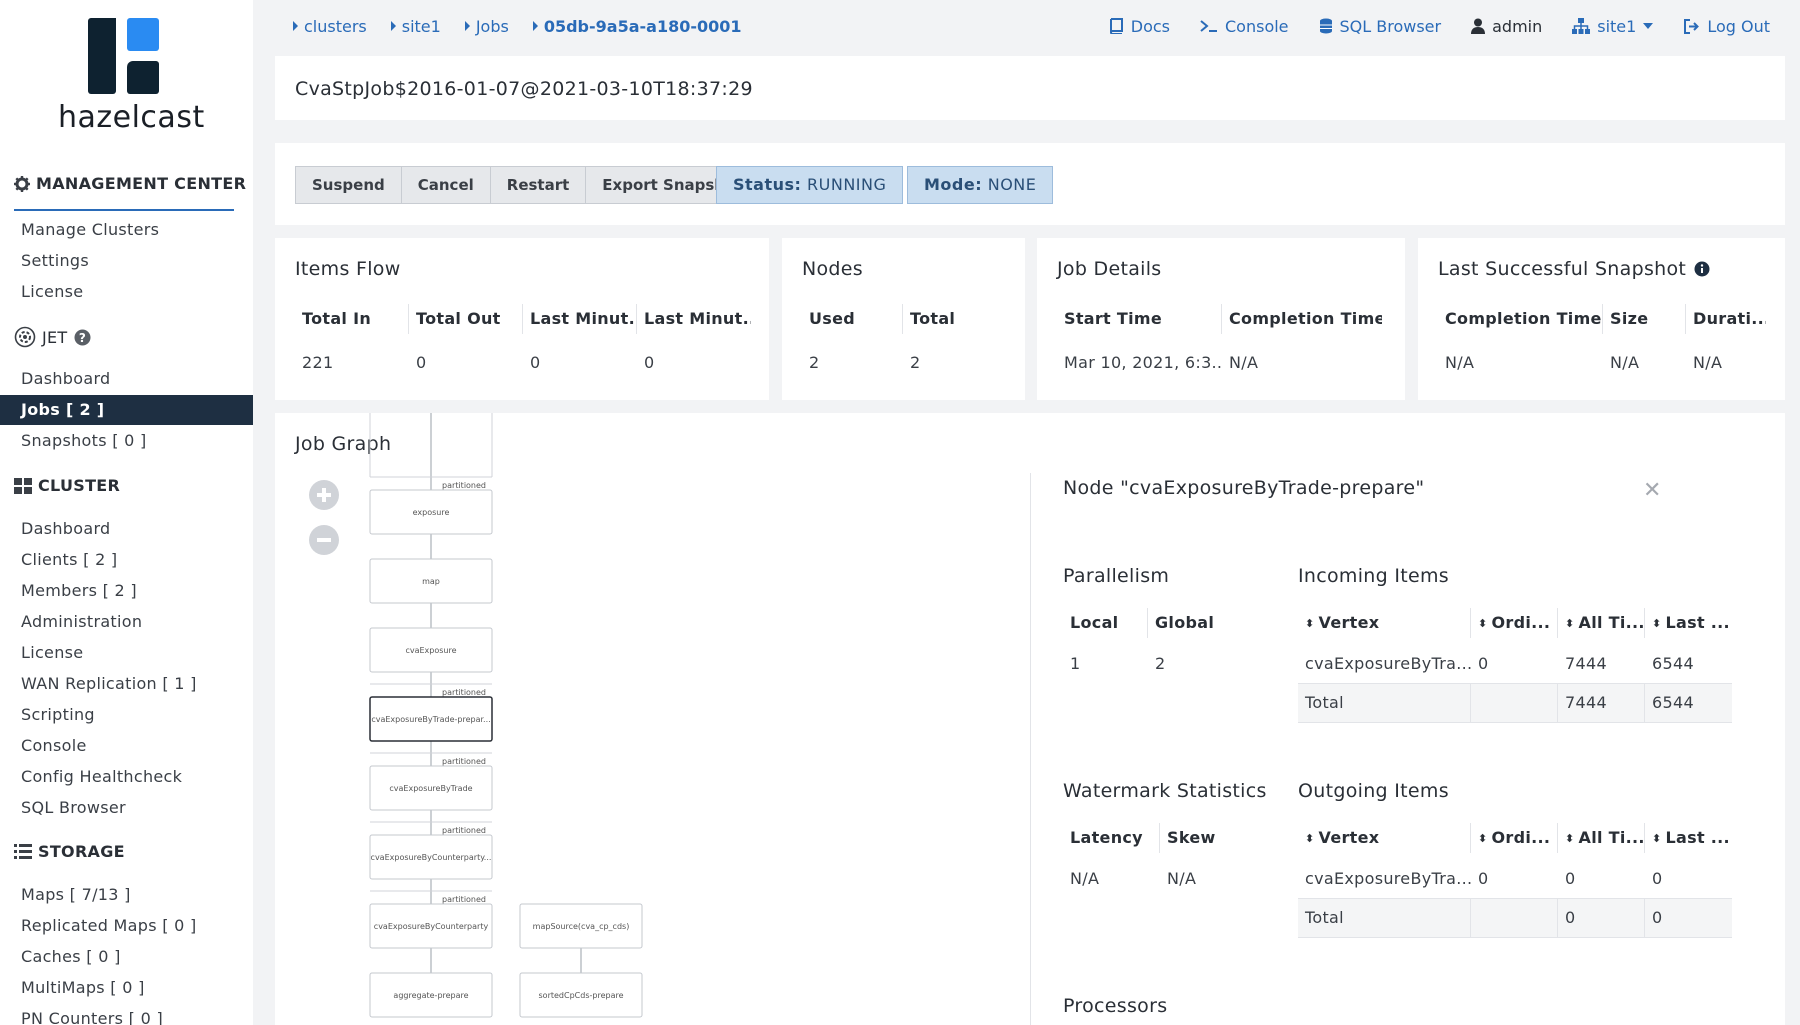  I want to click on column-header: Total Out, so click(466, 319).